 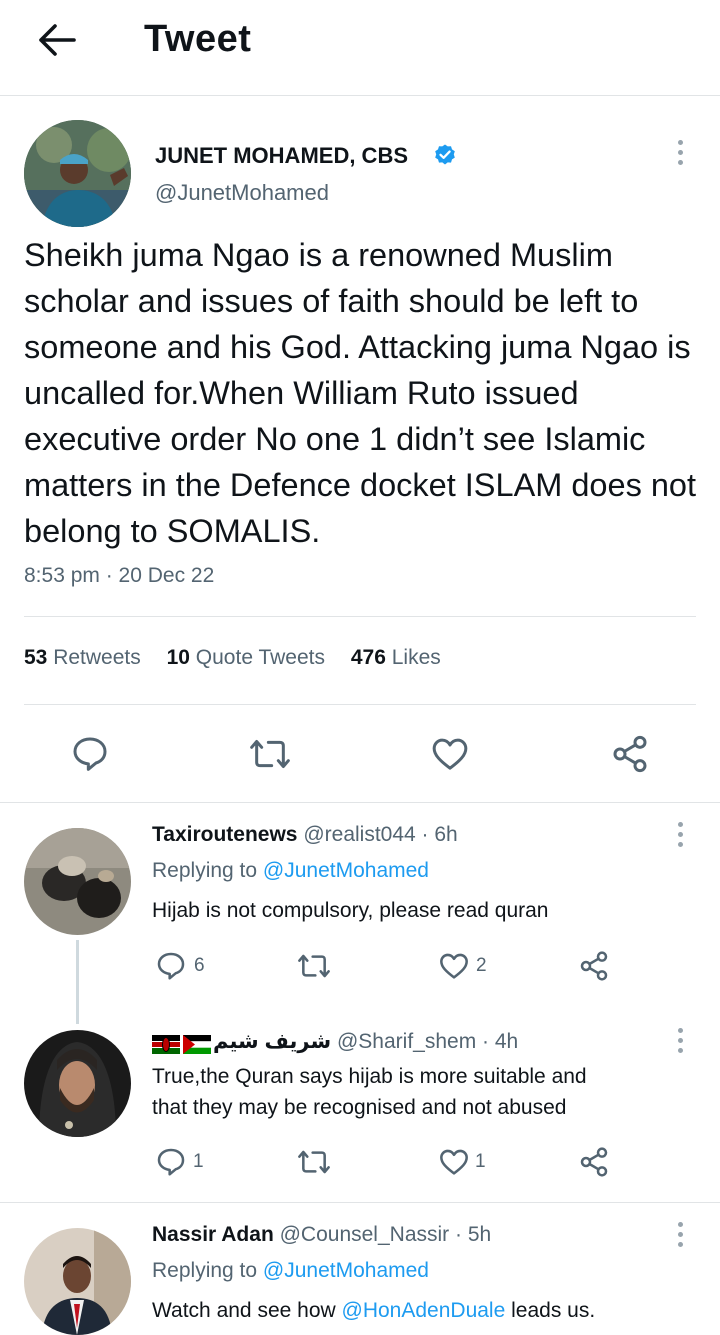 I want to click on verified-badge-icon, so click(x=445, y=154).